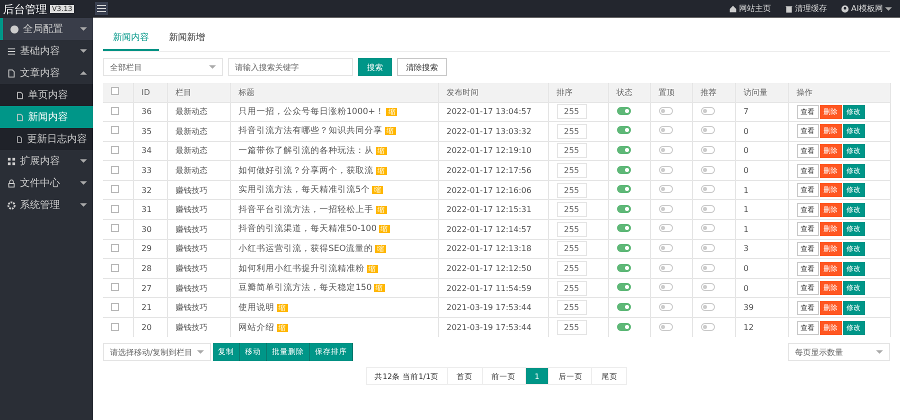 This screenshot has width=900, height=420. I want to click on visits-cell: 12, so click(749, 327).